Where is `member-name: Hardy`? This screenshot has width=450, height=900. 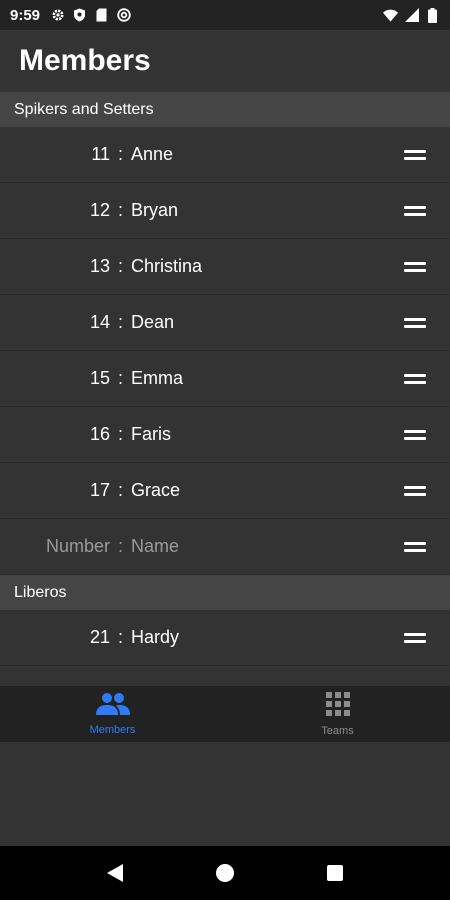
member-name: Hardy is located at coordinates (155, 637).